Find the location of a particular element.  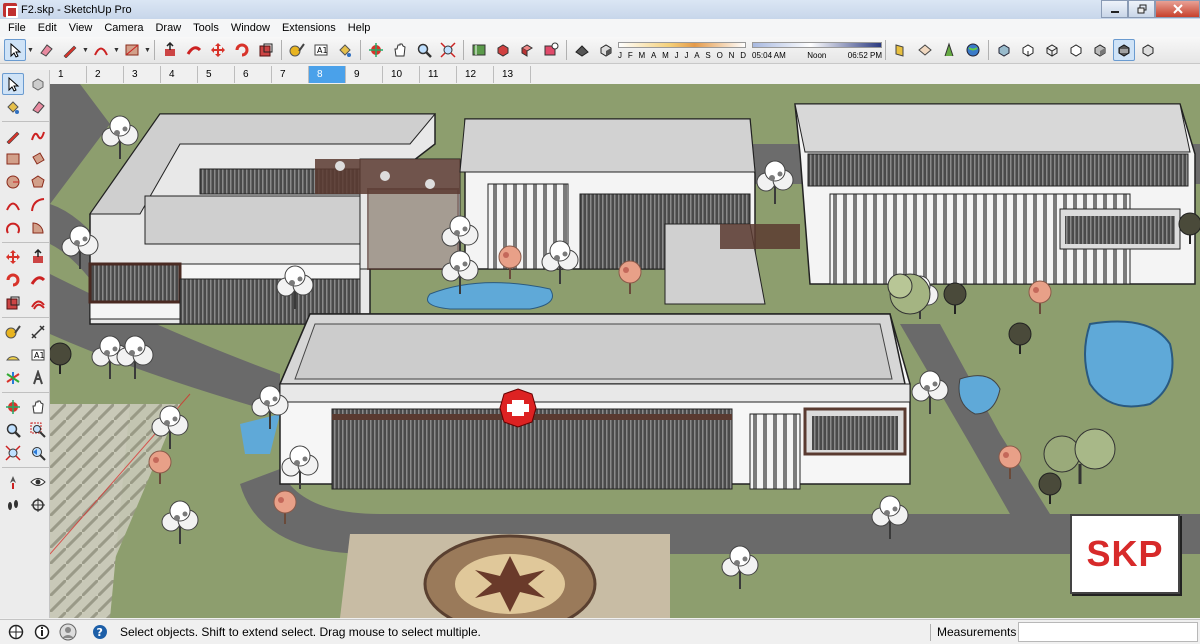

rotate-tool-button is located at coordinates (13, 280).